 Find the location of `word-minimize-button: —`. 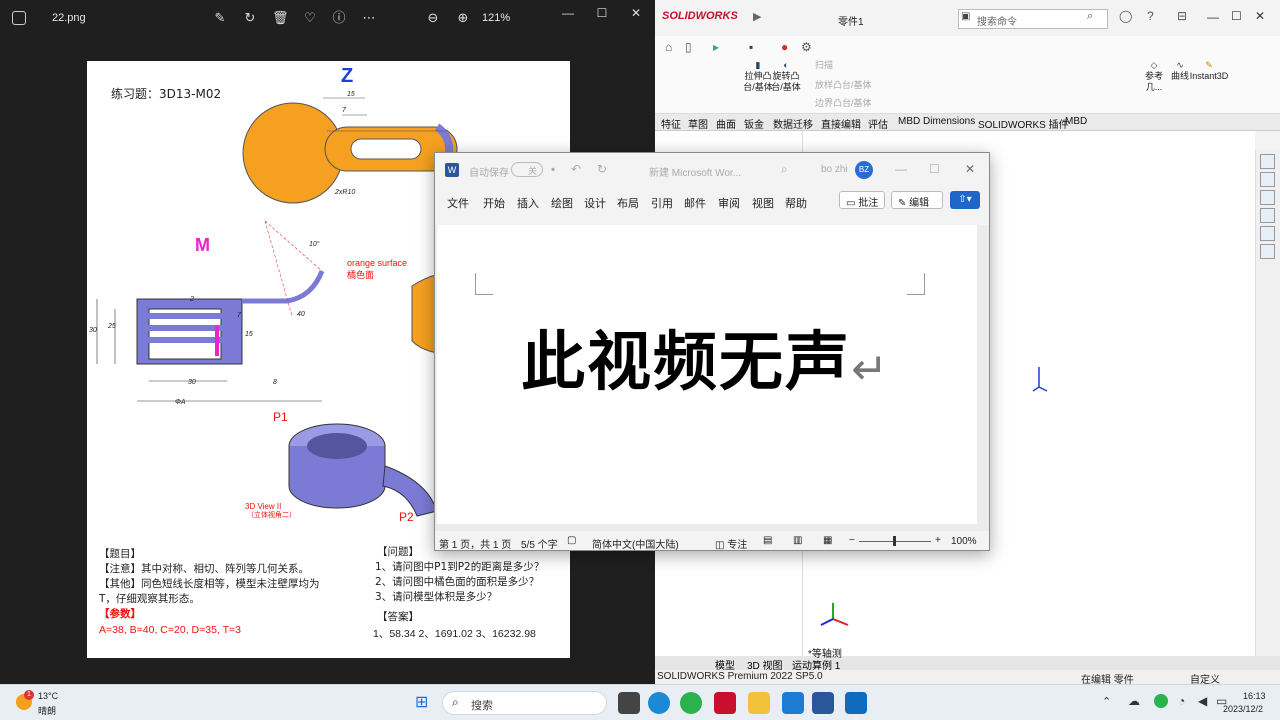

word-minimize-button: — is located at coordinates (901, 169).